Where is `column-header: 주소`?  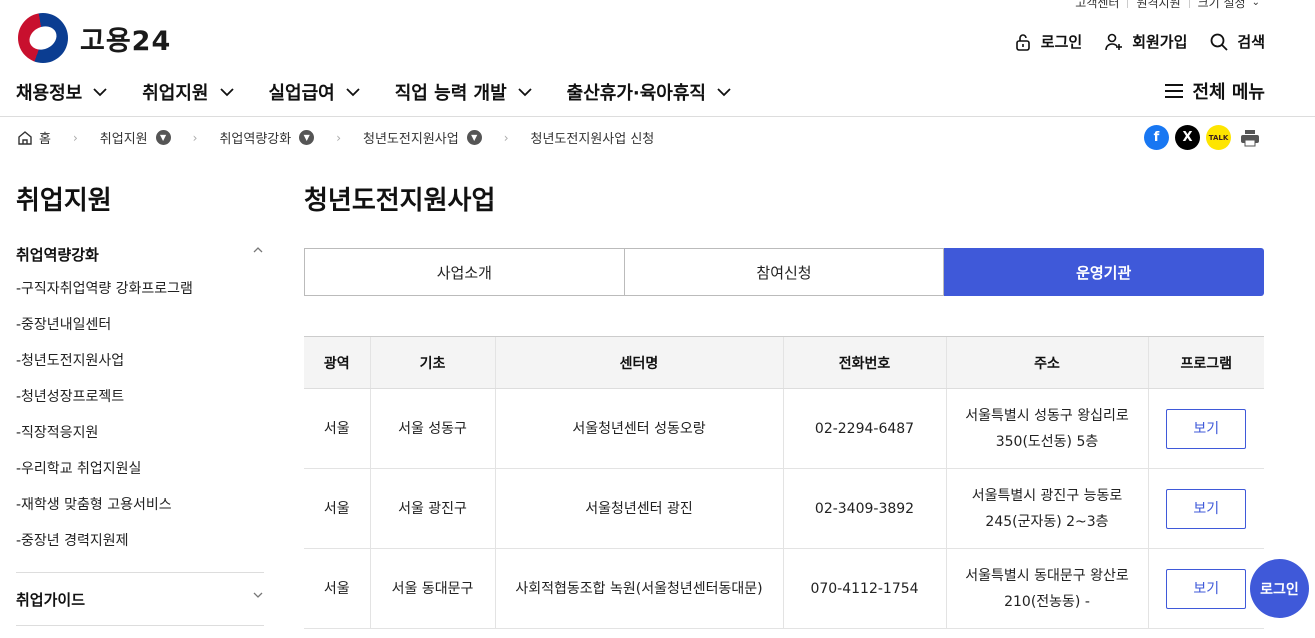 column-header: 주소 is located at coordinates (1046, 362).